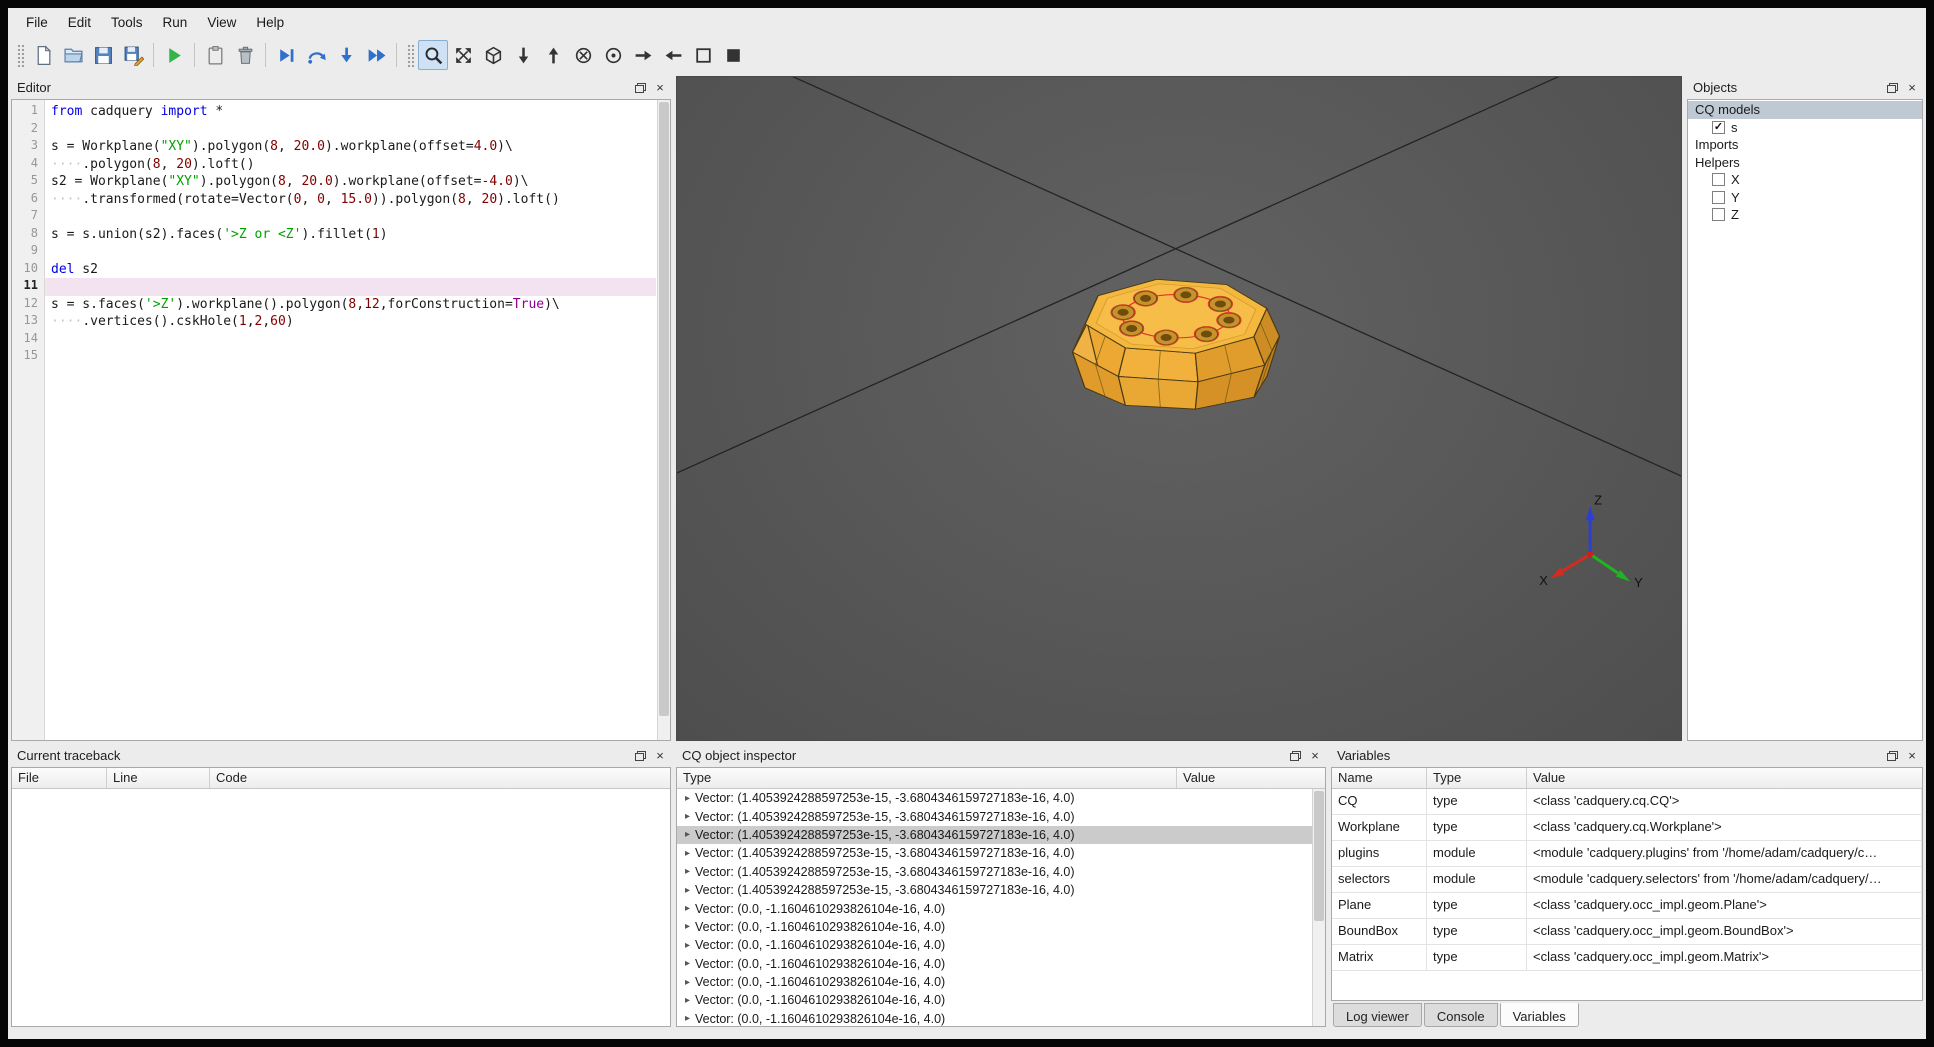 The height and width of the screenshot is (1047, 1934). What do you see at coordinates (127, 22) in the screenshot?
I see `menu-tools: Tools` at bounding box center [127, 22].